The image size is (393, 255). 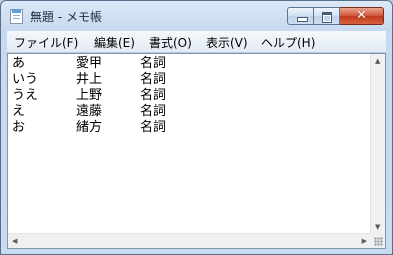 What do you see at coordinates (14, 241) in the screenshot?
I see `scroll-left-icon: ◀` at bounding box center [14, 241].